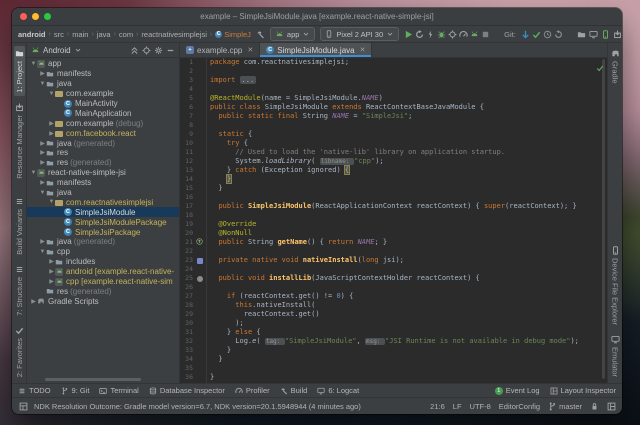 This screenshot has width=640, height=425. What do you see at coordinates (103, 272) in the screenshot?
I see `tree-item-android-example-react-native-: ▶ android [example.react-native-` at bounding box center [103, 272].